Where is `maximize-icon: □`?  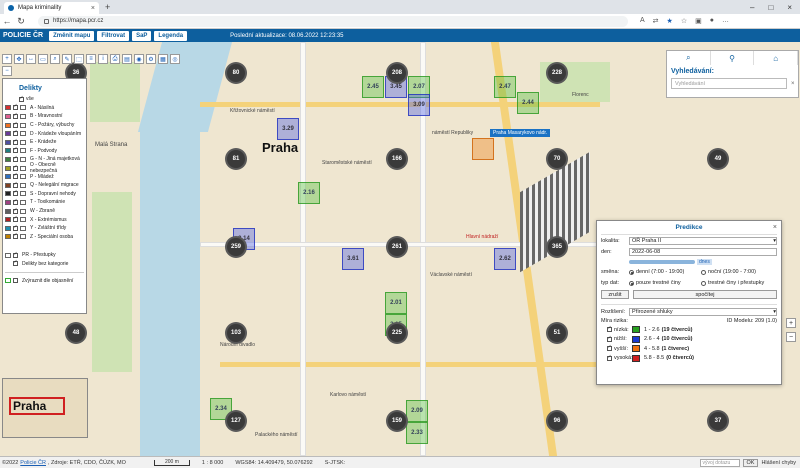 maximize-icon: □ is located at coordinates (770, 7).